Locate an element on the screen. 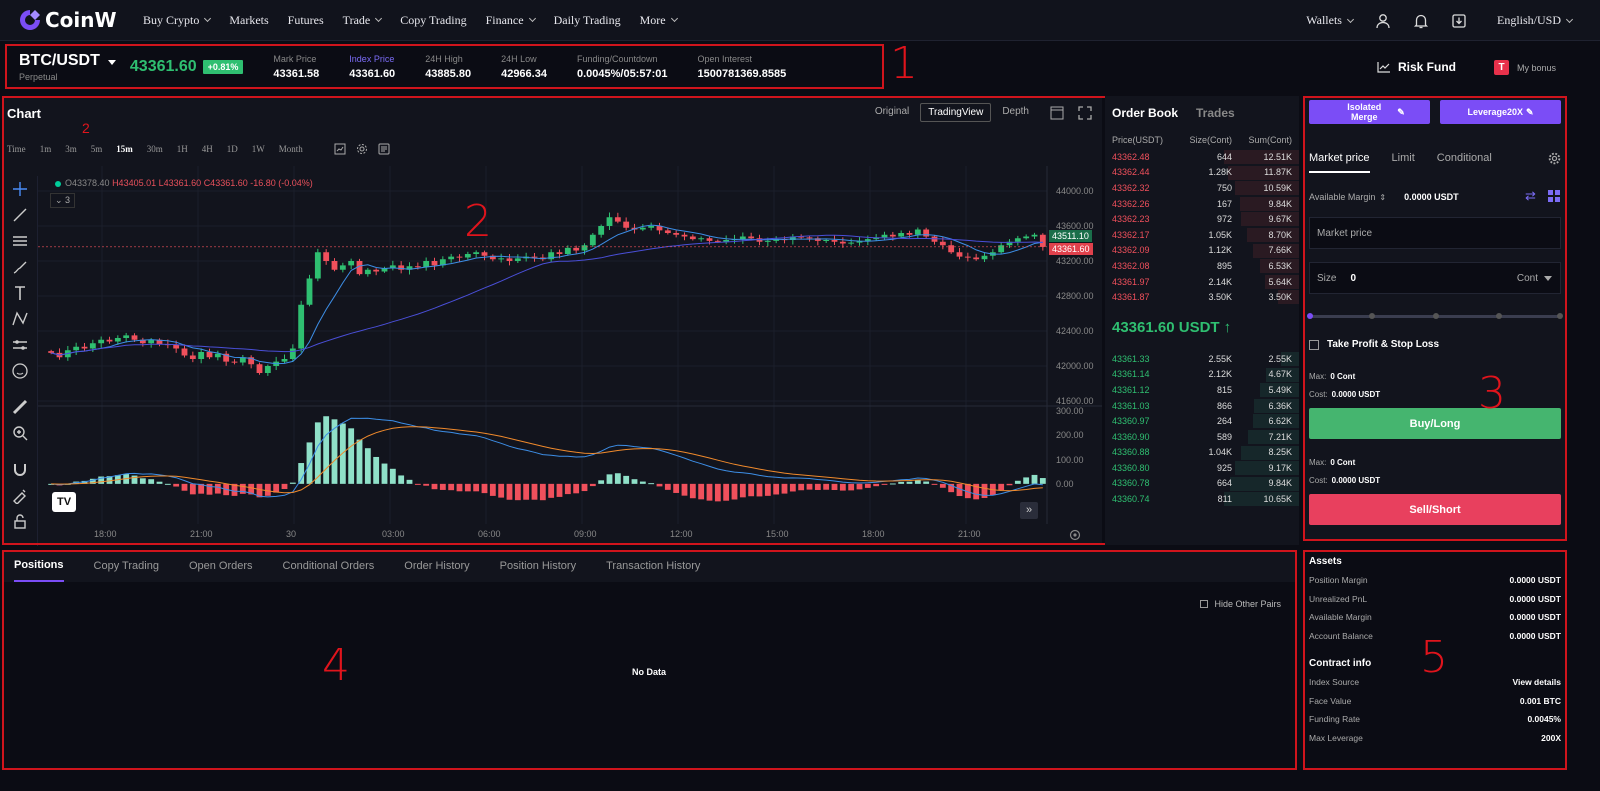  order-book-row: 43362.09 1.12K 7.66K is located at coordinates (1202, 251).